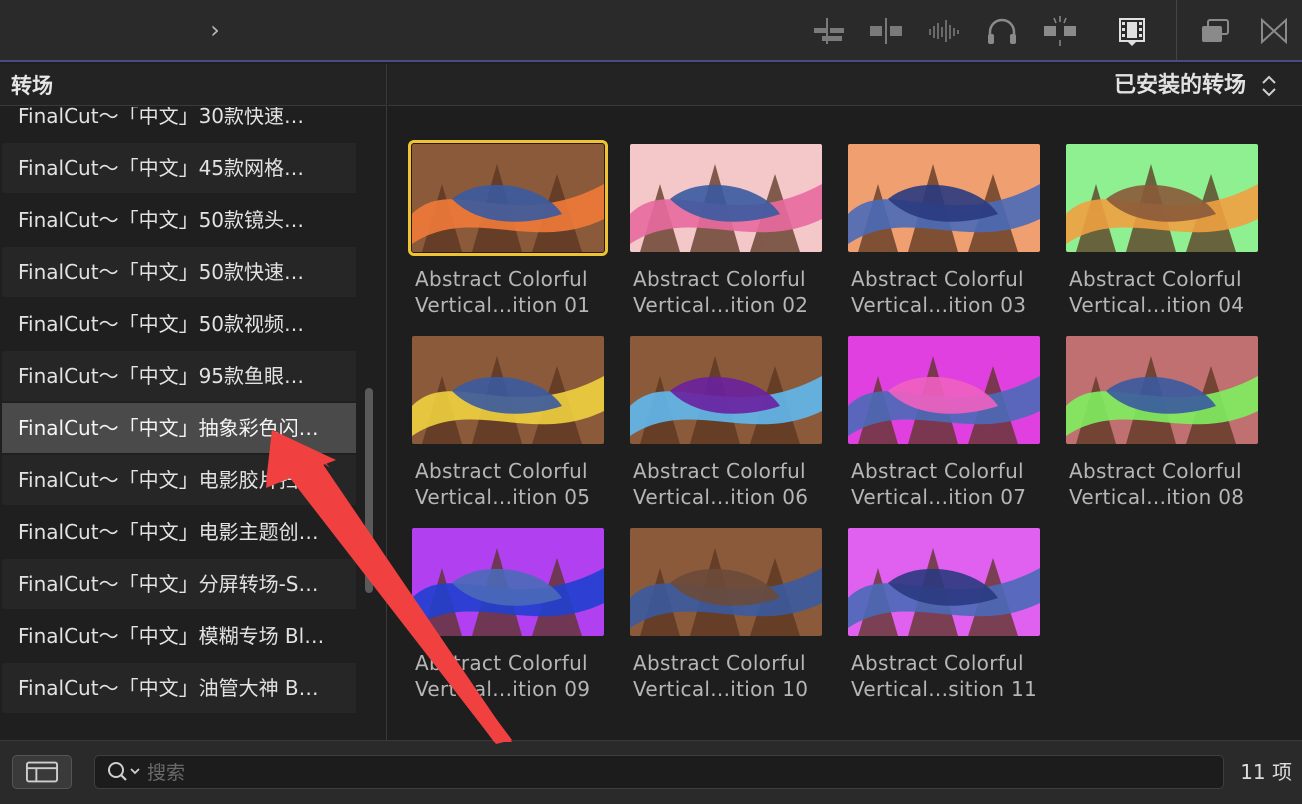  Describe the element at coordinates (939, 305) in the screenshot. I see `caption-line-2: Vertical...ition 03` at that location.